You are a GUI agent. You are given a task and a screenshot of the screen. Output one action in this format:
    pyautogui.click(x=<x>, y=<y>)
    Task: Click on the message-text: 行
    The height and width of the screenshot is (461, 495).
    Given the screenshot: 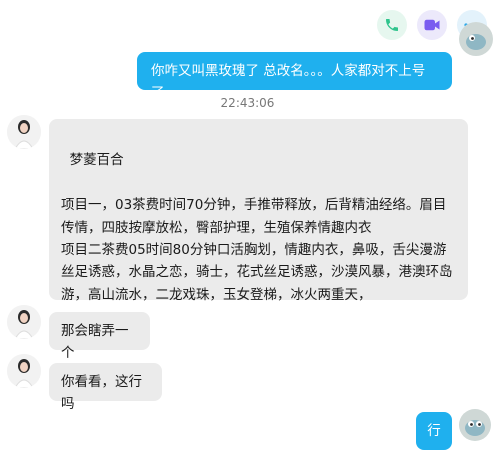 What is the action you would take?
    pyautogui.click(x=434, y=431)
    